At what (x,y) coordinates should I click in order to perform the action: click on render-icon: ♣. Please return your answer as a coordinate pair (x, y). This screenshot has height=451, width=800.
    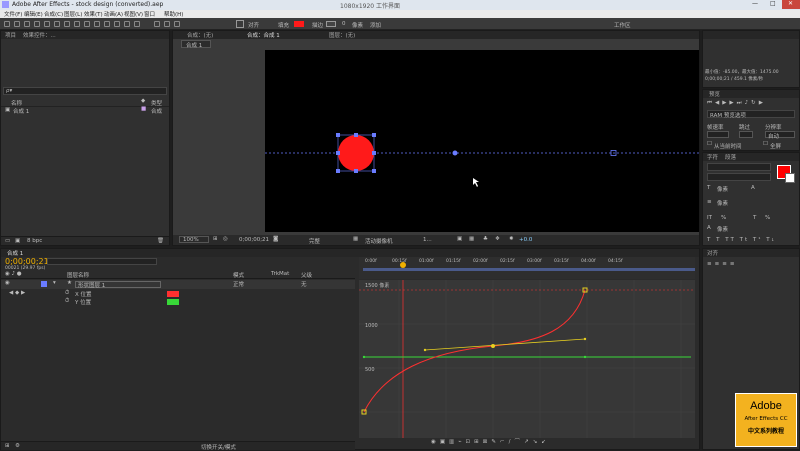
    Looking at the image, I should click on (485, 239).